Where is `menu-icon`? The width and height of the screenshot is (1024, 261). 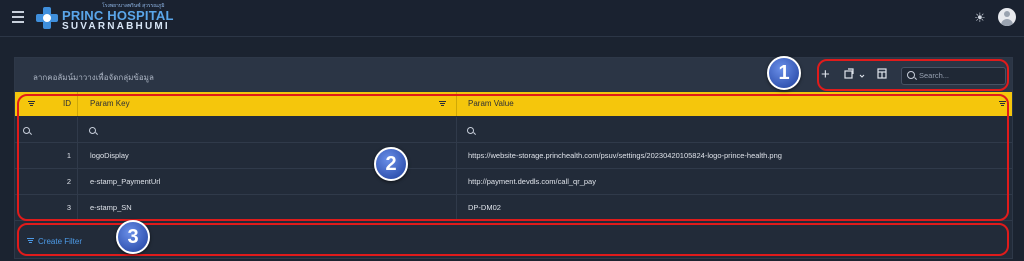 menu-icon is located at coordinates (18, 17).